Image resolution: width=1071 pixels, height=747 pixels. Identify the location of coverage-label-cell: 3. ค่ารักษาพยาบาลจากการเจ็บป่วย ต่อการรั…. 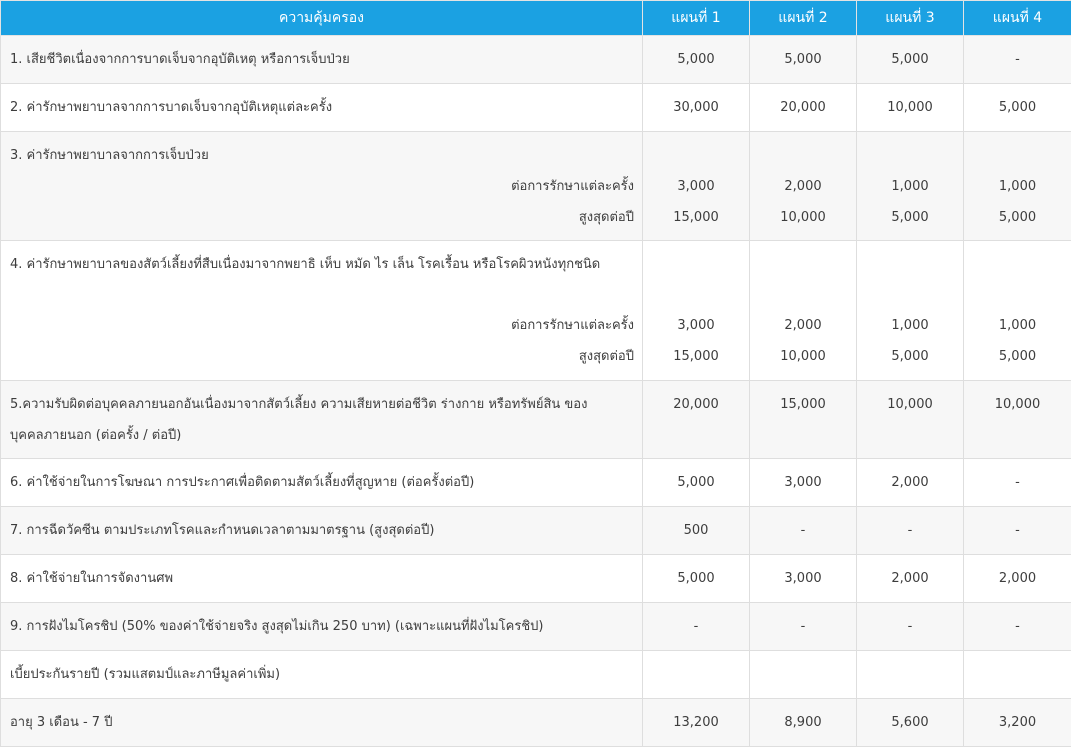
(321, 186).